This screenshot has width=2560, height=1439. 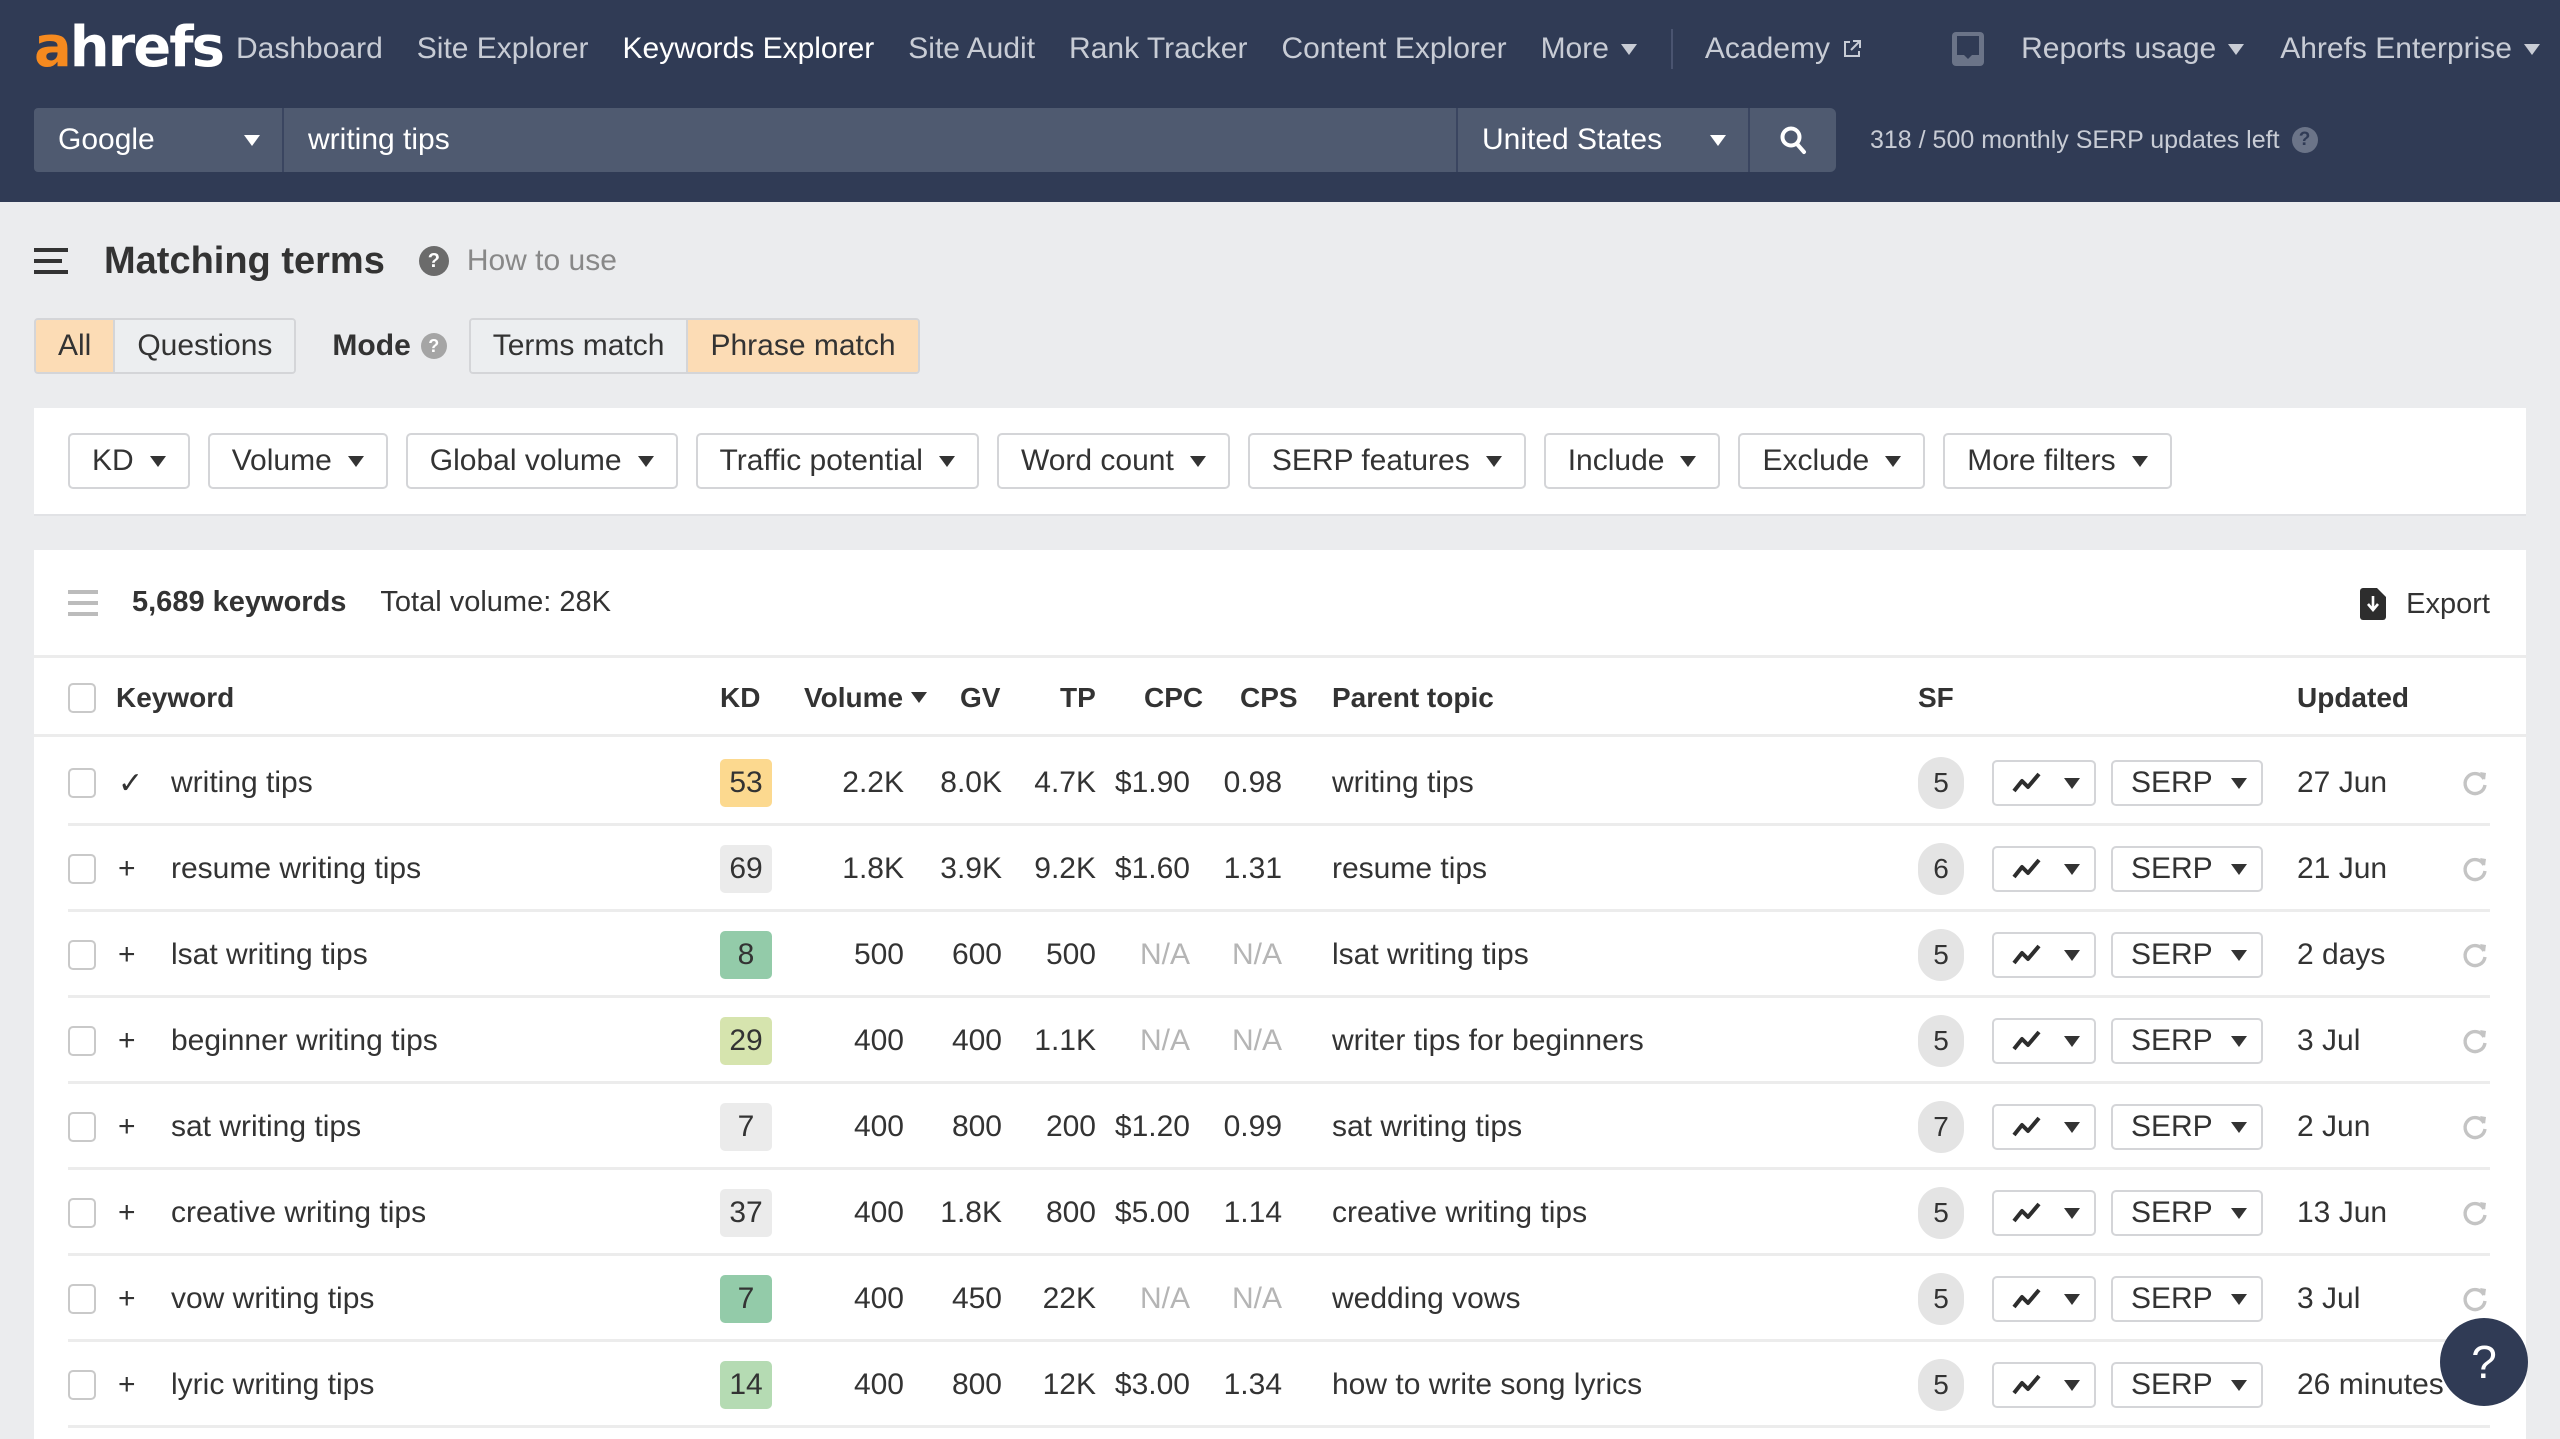 What do you see at coordinates (1409, 869) in the screenshot?
I see `parent-topic-link: resume tips` at bounding box center [1409, 869].